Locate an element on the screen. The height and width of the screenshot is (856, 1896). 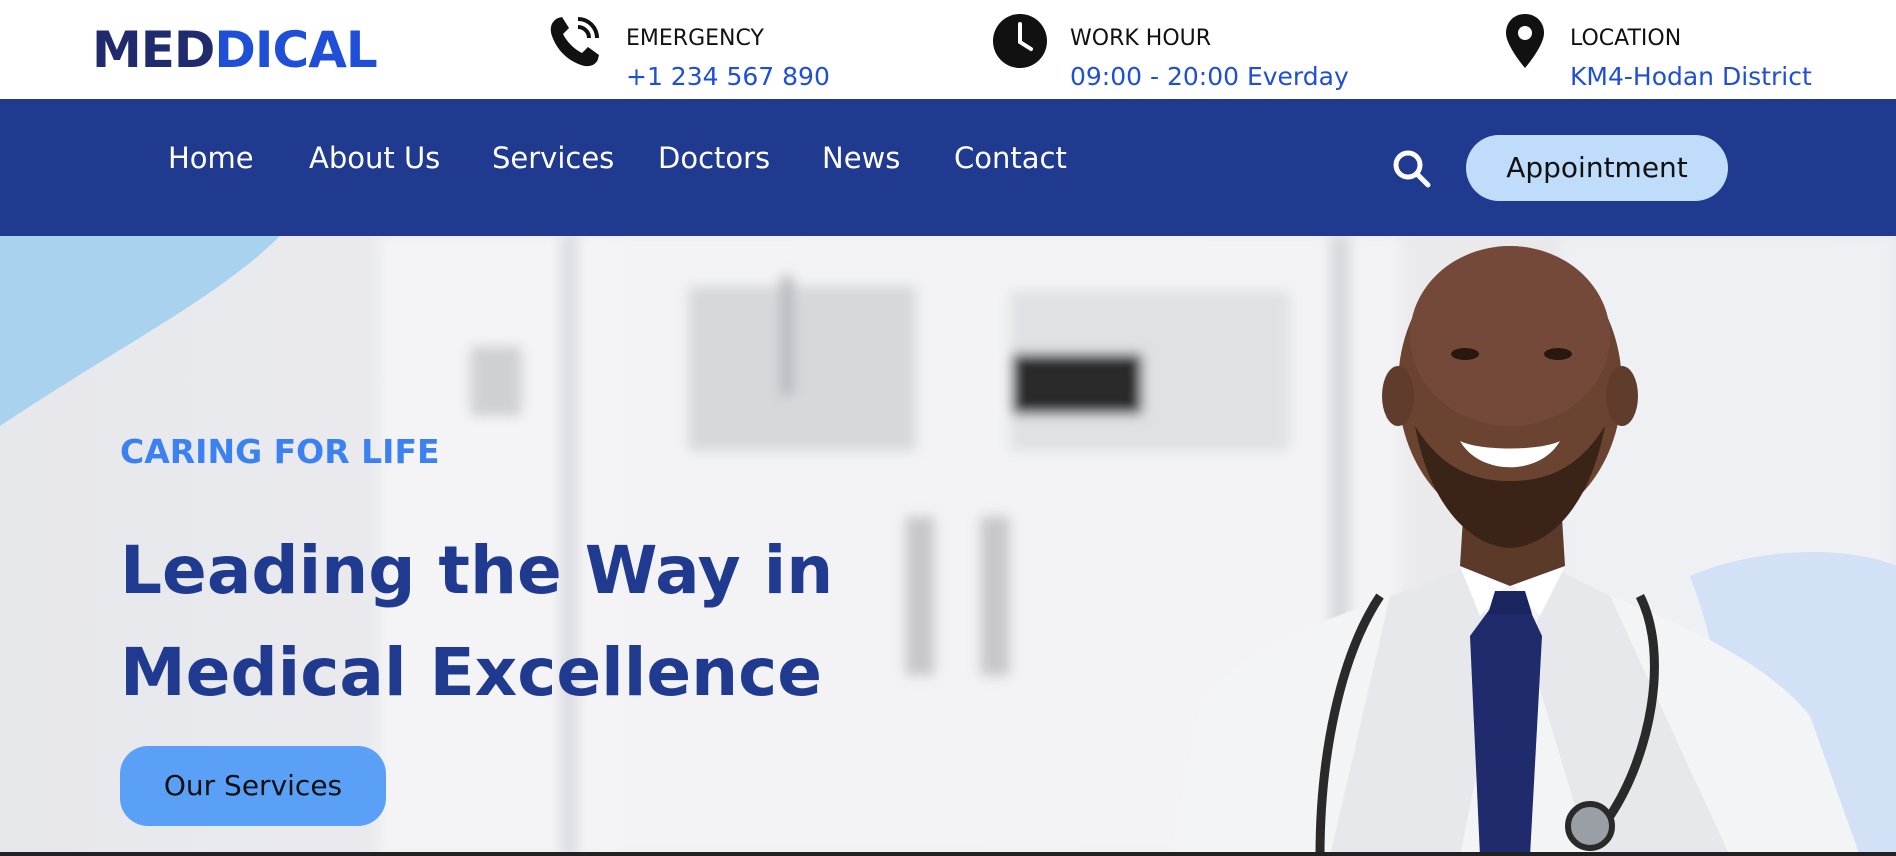
work-hour-value: 09:00 - 20:00 Everday is located at coordinates (1209, 76).